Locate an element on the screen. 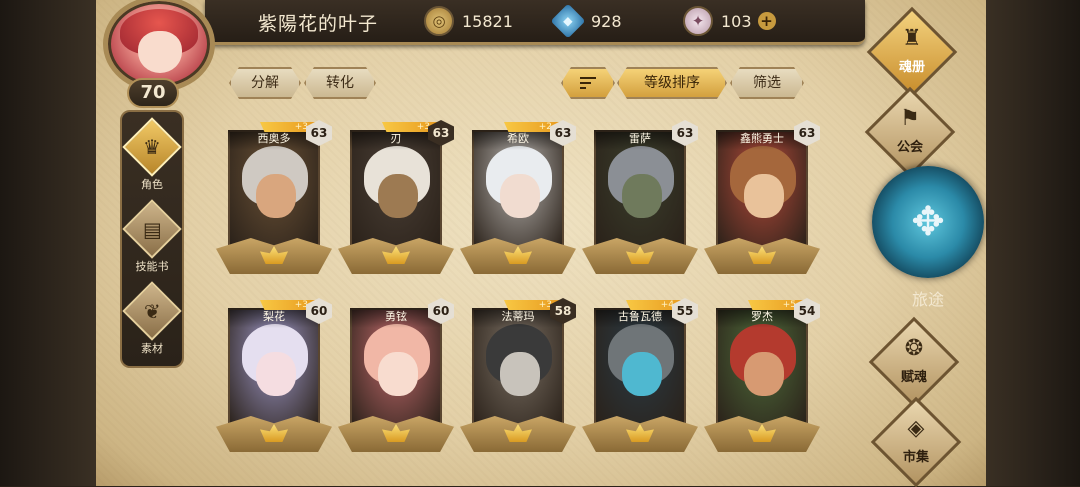 The image size is (1080, 487). gold-resource: ◎ 15821 is located at coordinates (468, 21).